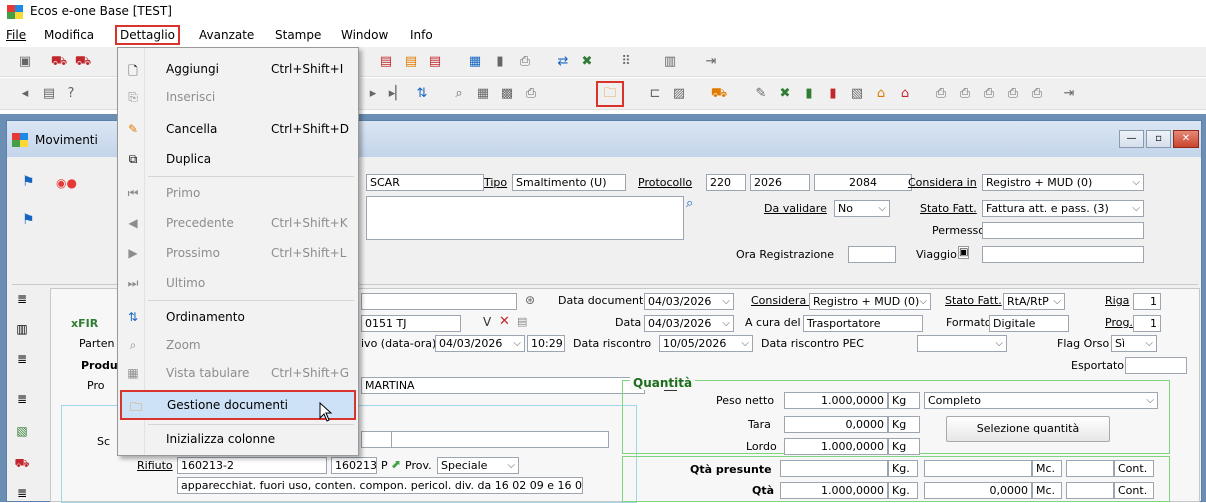 This screenshot has width=1206, height=503. Describe the element at coordinates (1131, 139) in the screenshot. I see `minimize-button: —` at that location.